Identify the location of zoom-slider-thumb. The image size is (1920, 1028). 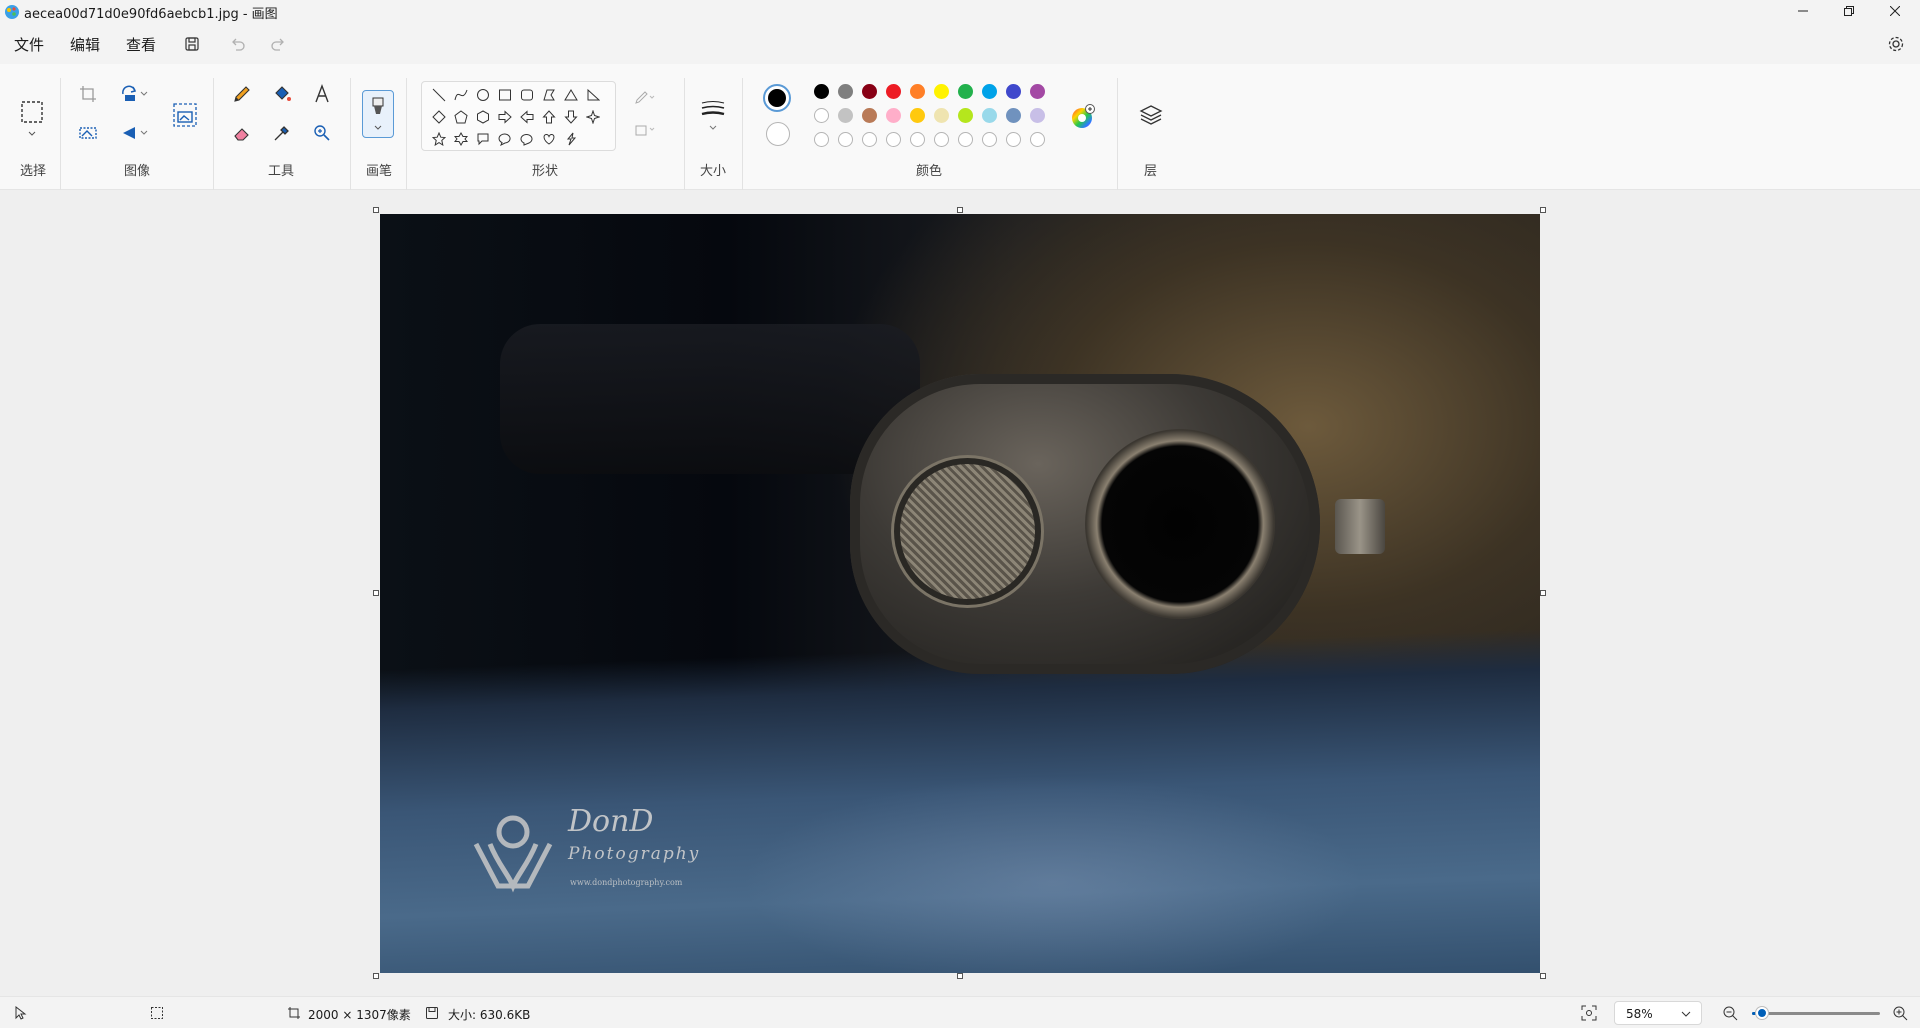
(1762, 1013).